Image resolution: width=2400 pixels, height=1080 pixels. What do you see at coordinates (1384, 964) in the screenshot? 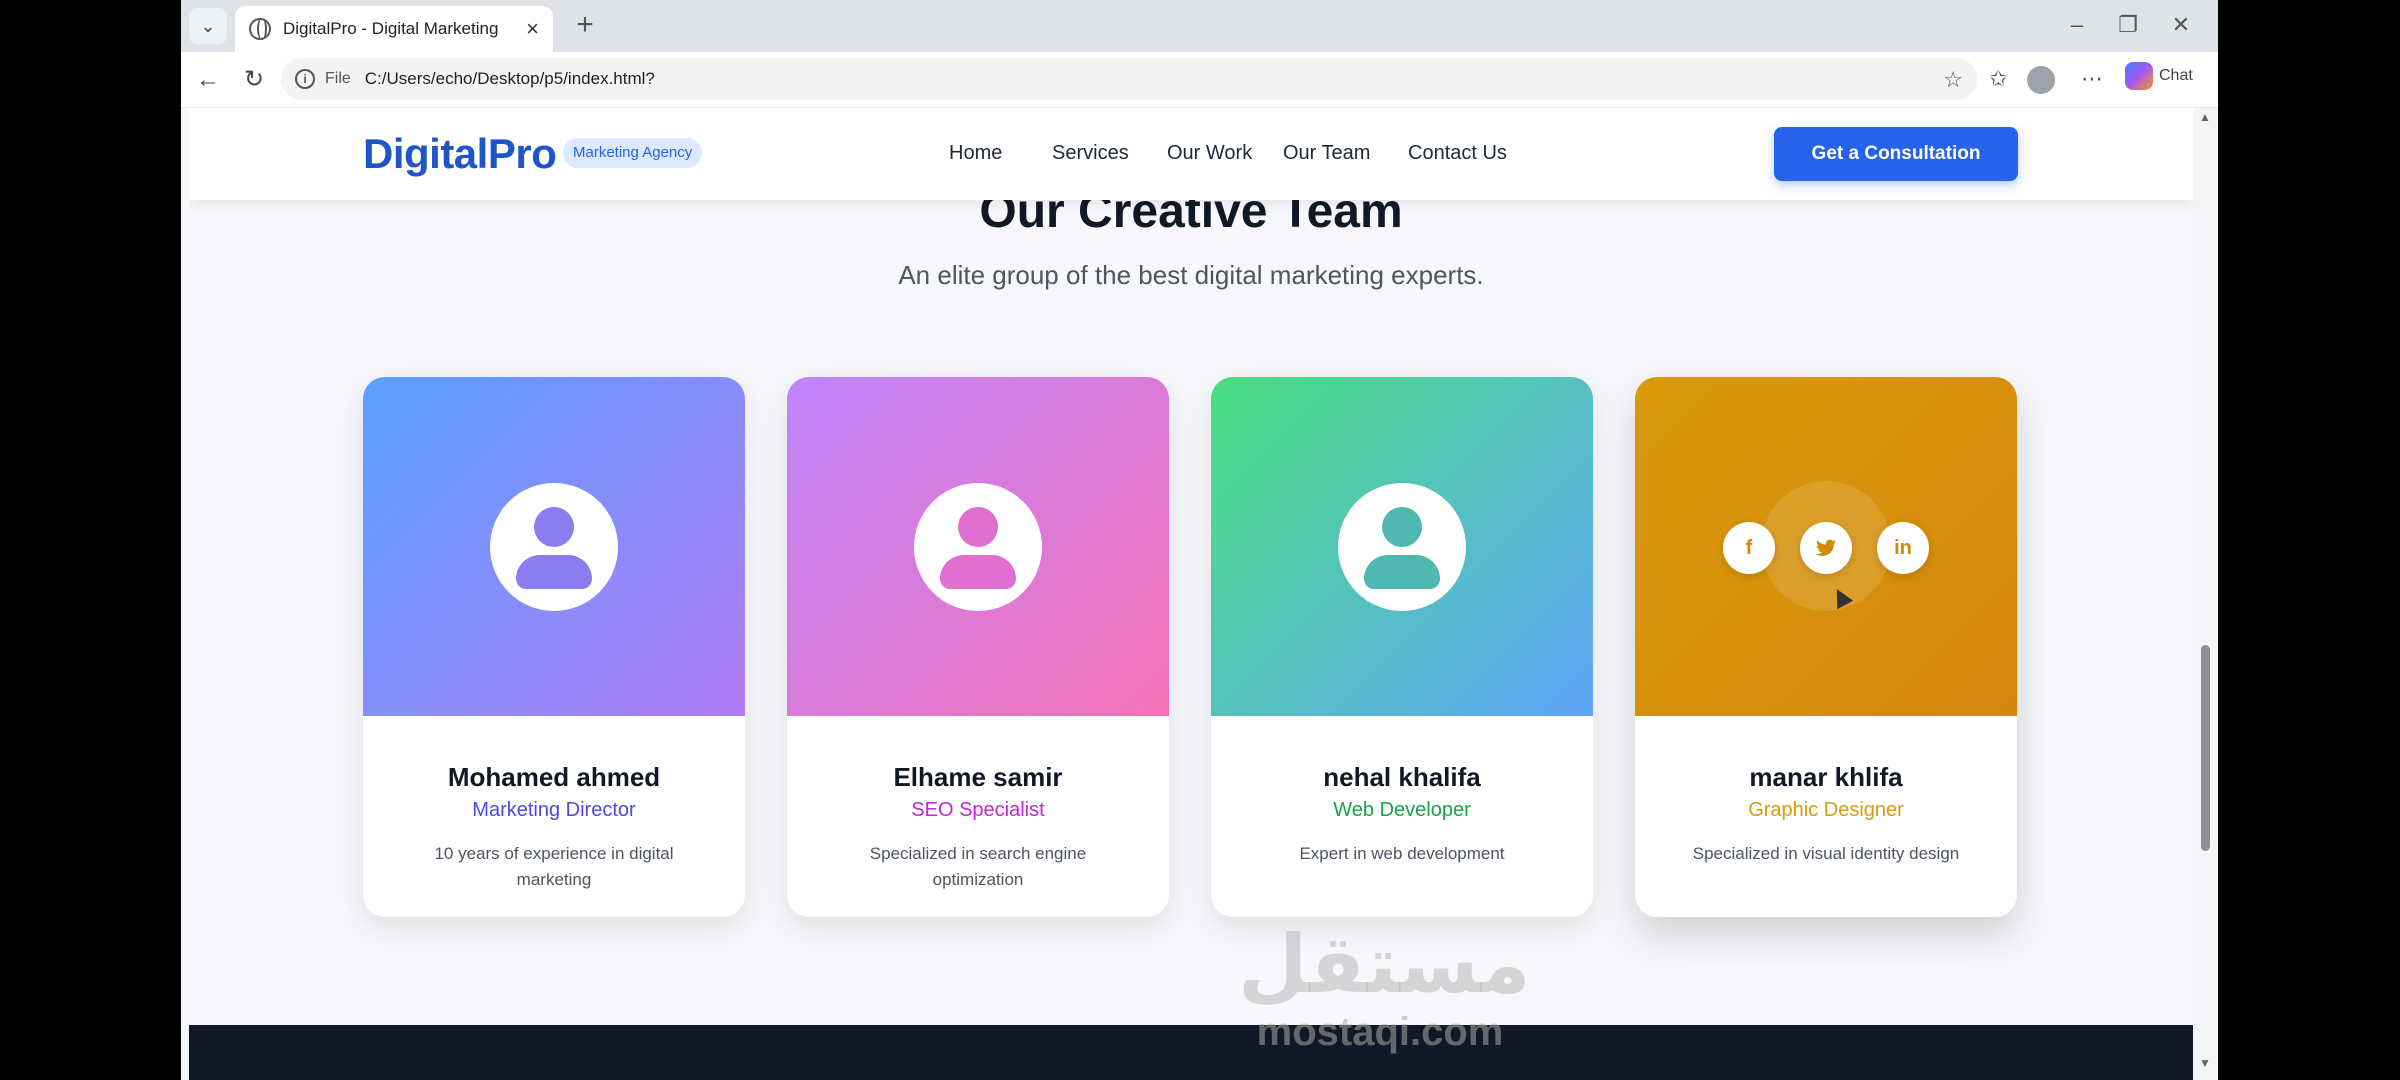
I see `watermark-arabic: مستقل` at bounding box center [1384, 964].